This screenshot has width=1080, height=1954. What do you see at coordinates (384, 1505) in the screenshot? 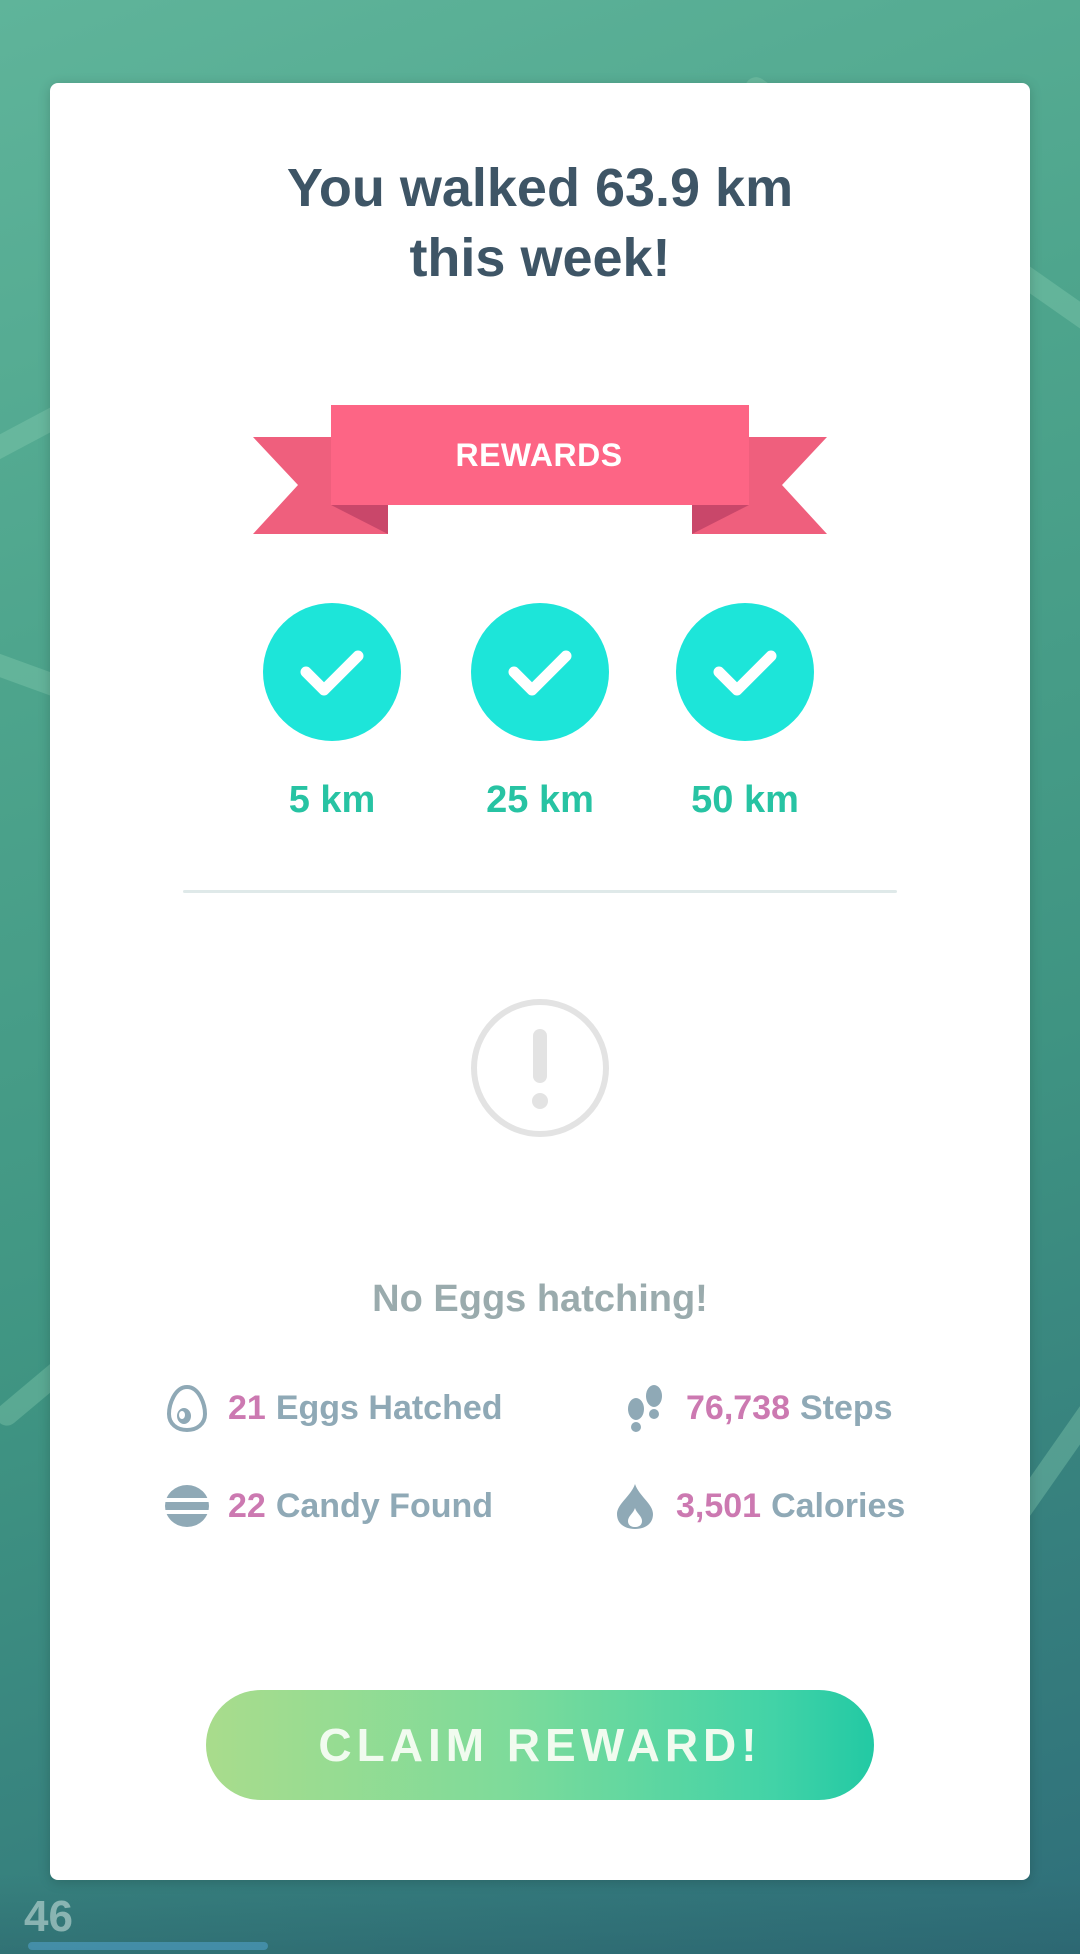
I see `candy-found-label: Candy Found` at bounding box center [384, 1505].